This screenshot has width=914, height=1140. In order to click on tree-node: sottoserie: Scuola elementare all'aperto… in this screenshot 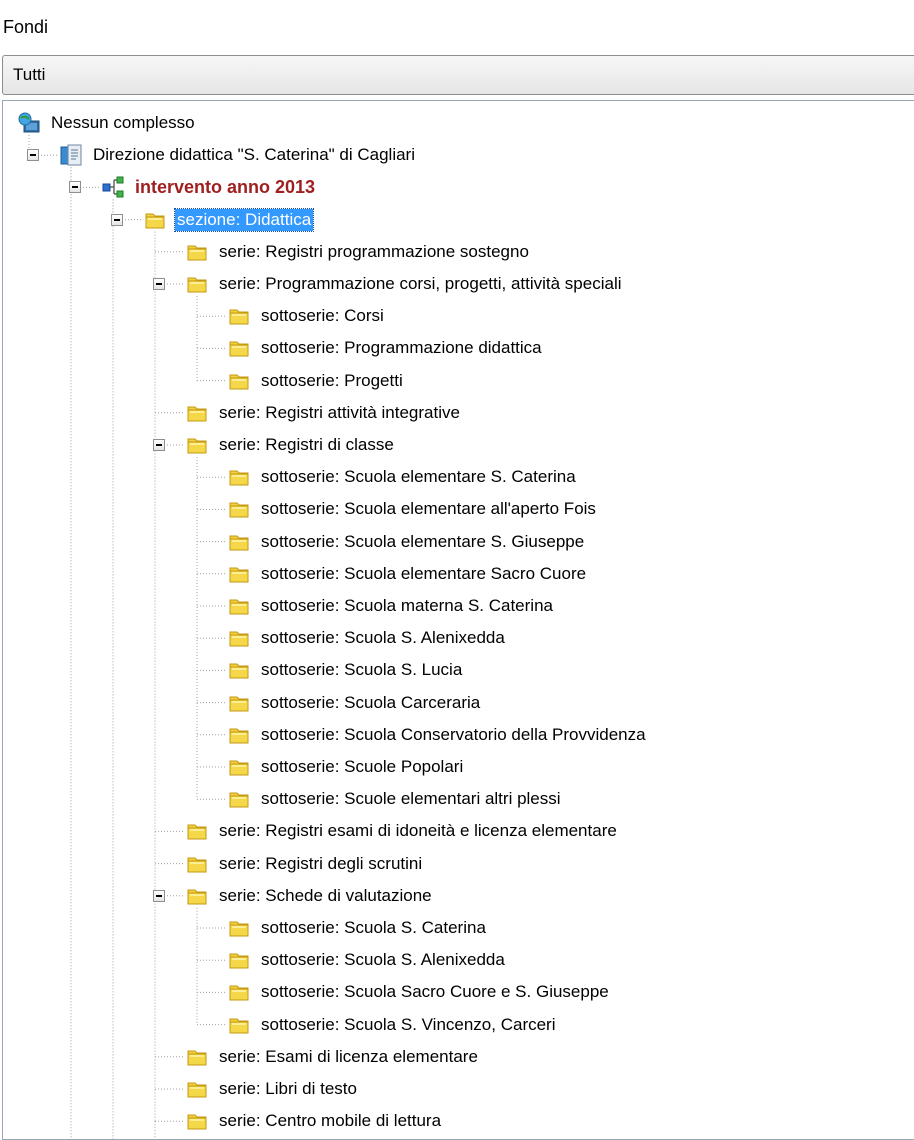, I will do `click(412, 509)`.